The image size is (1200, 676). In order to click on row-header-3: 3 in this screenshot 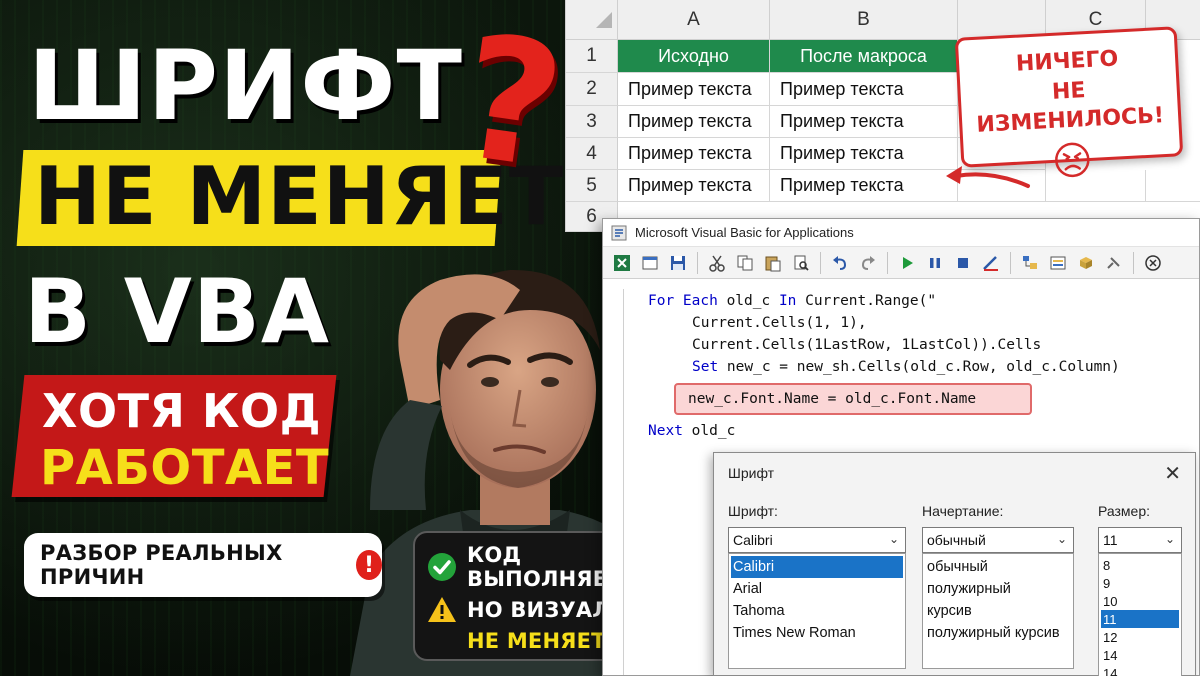, I will do `click(592, 122)`.